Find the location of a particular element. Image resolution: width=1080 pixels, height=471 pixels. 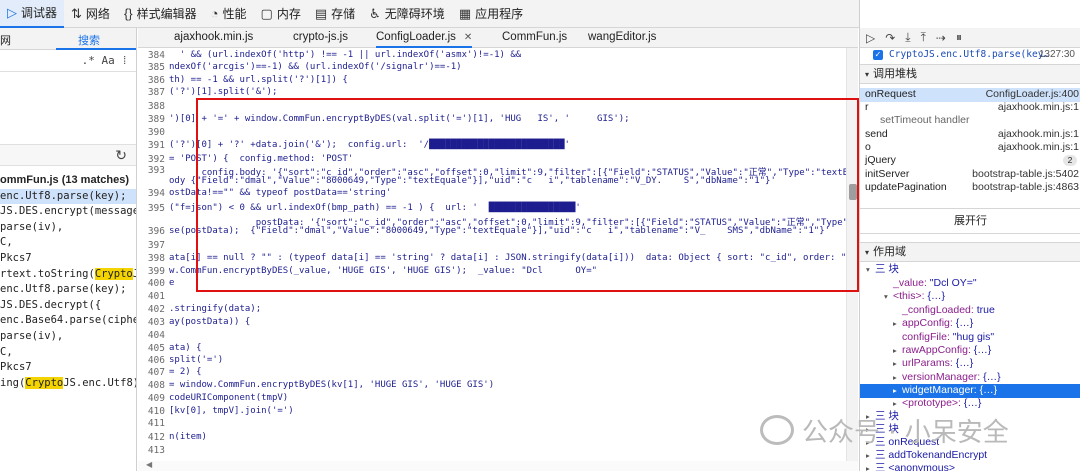

scope-value: true is located at coordinates (985, 310).